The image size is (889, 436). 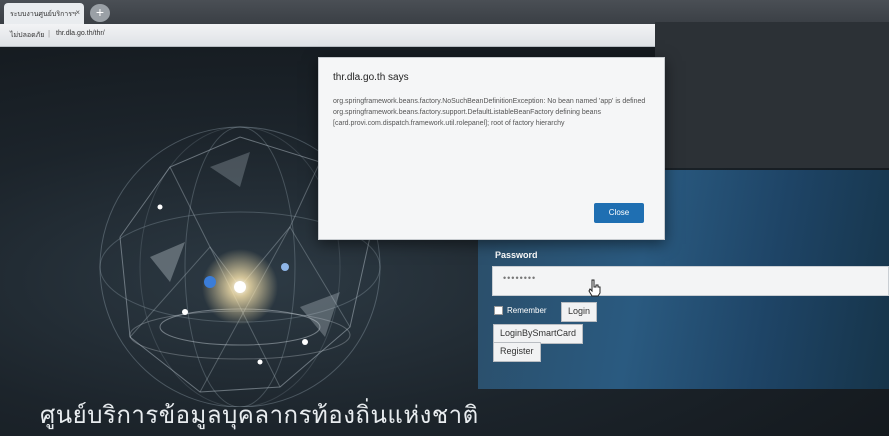 I want to click on password-label: Password, so click(x=516, y=255).